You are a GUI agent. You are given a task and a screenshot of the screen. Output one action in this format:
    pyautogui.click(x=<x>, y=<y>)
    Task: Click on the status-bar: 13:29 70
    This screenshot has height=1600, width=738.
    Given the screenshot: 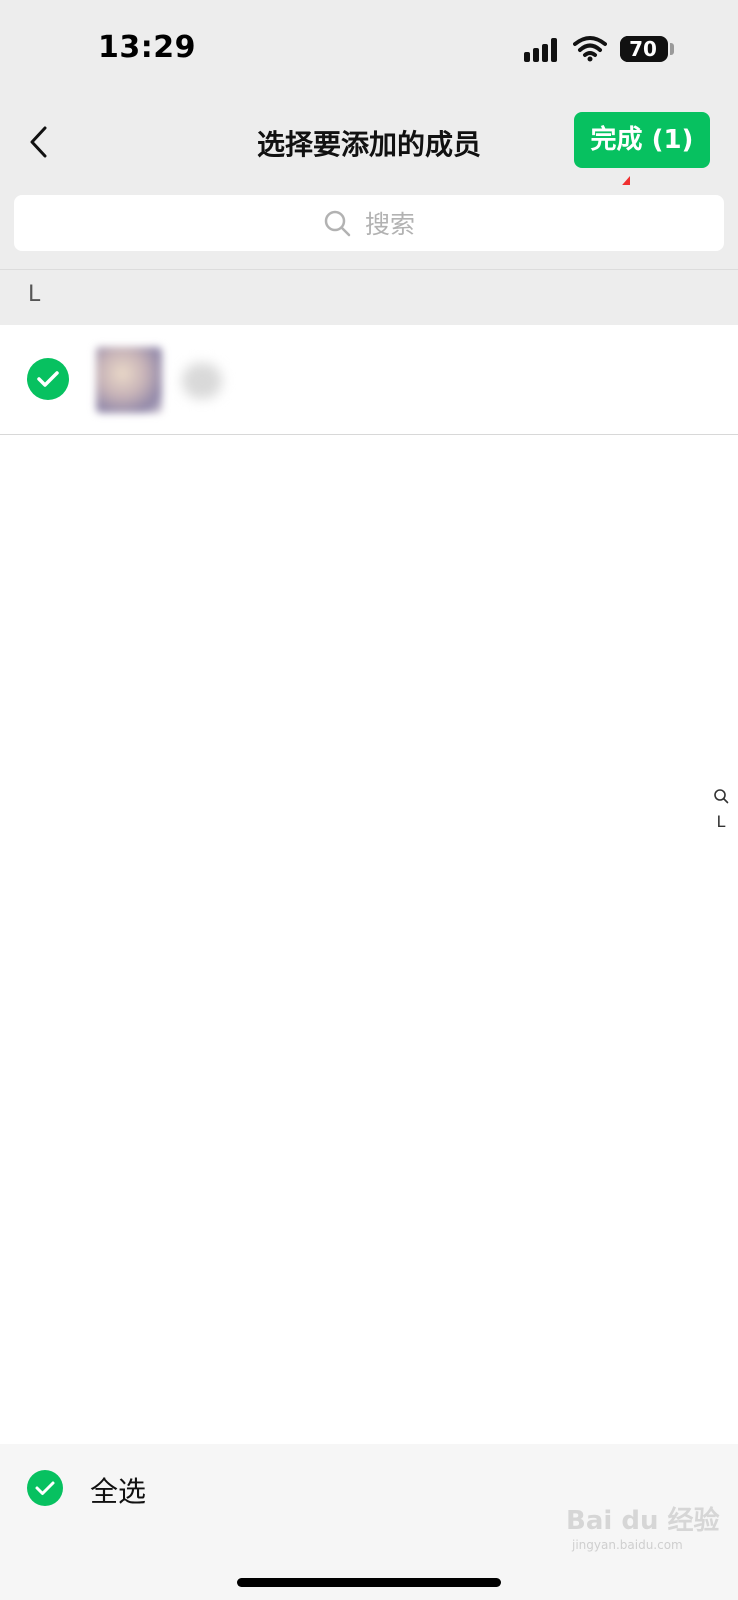 What is the action you would take?
    pyautogui.click(x=369, y=47)
    